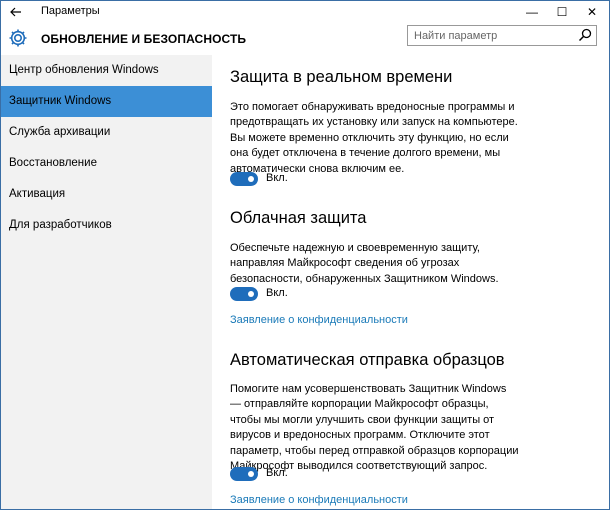  Describe the element at coordinates (244, 294) in the screenshot. I see `cloud-protection-toggle` at that location.